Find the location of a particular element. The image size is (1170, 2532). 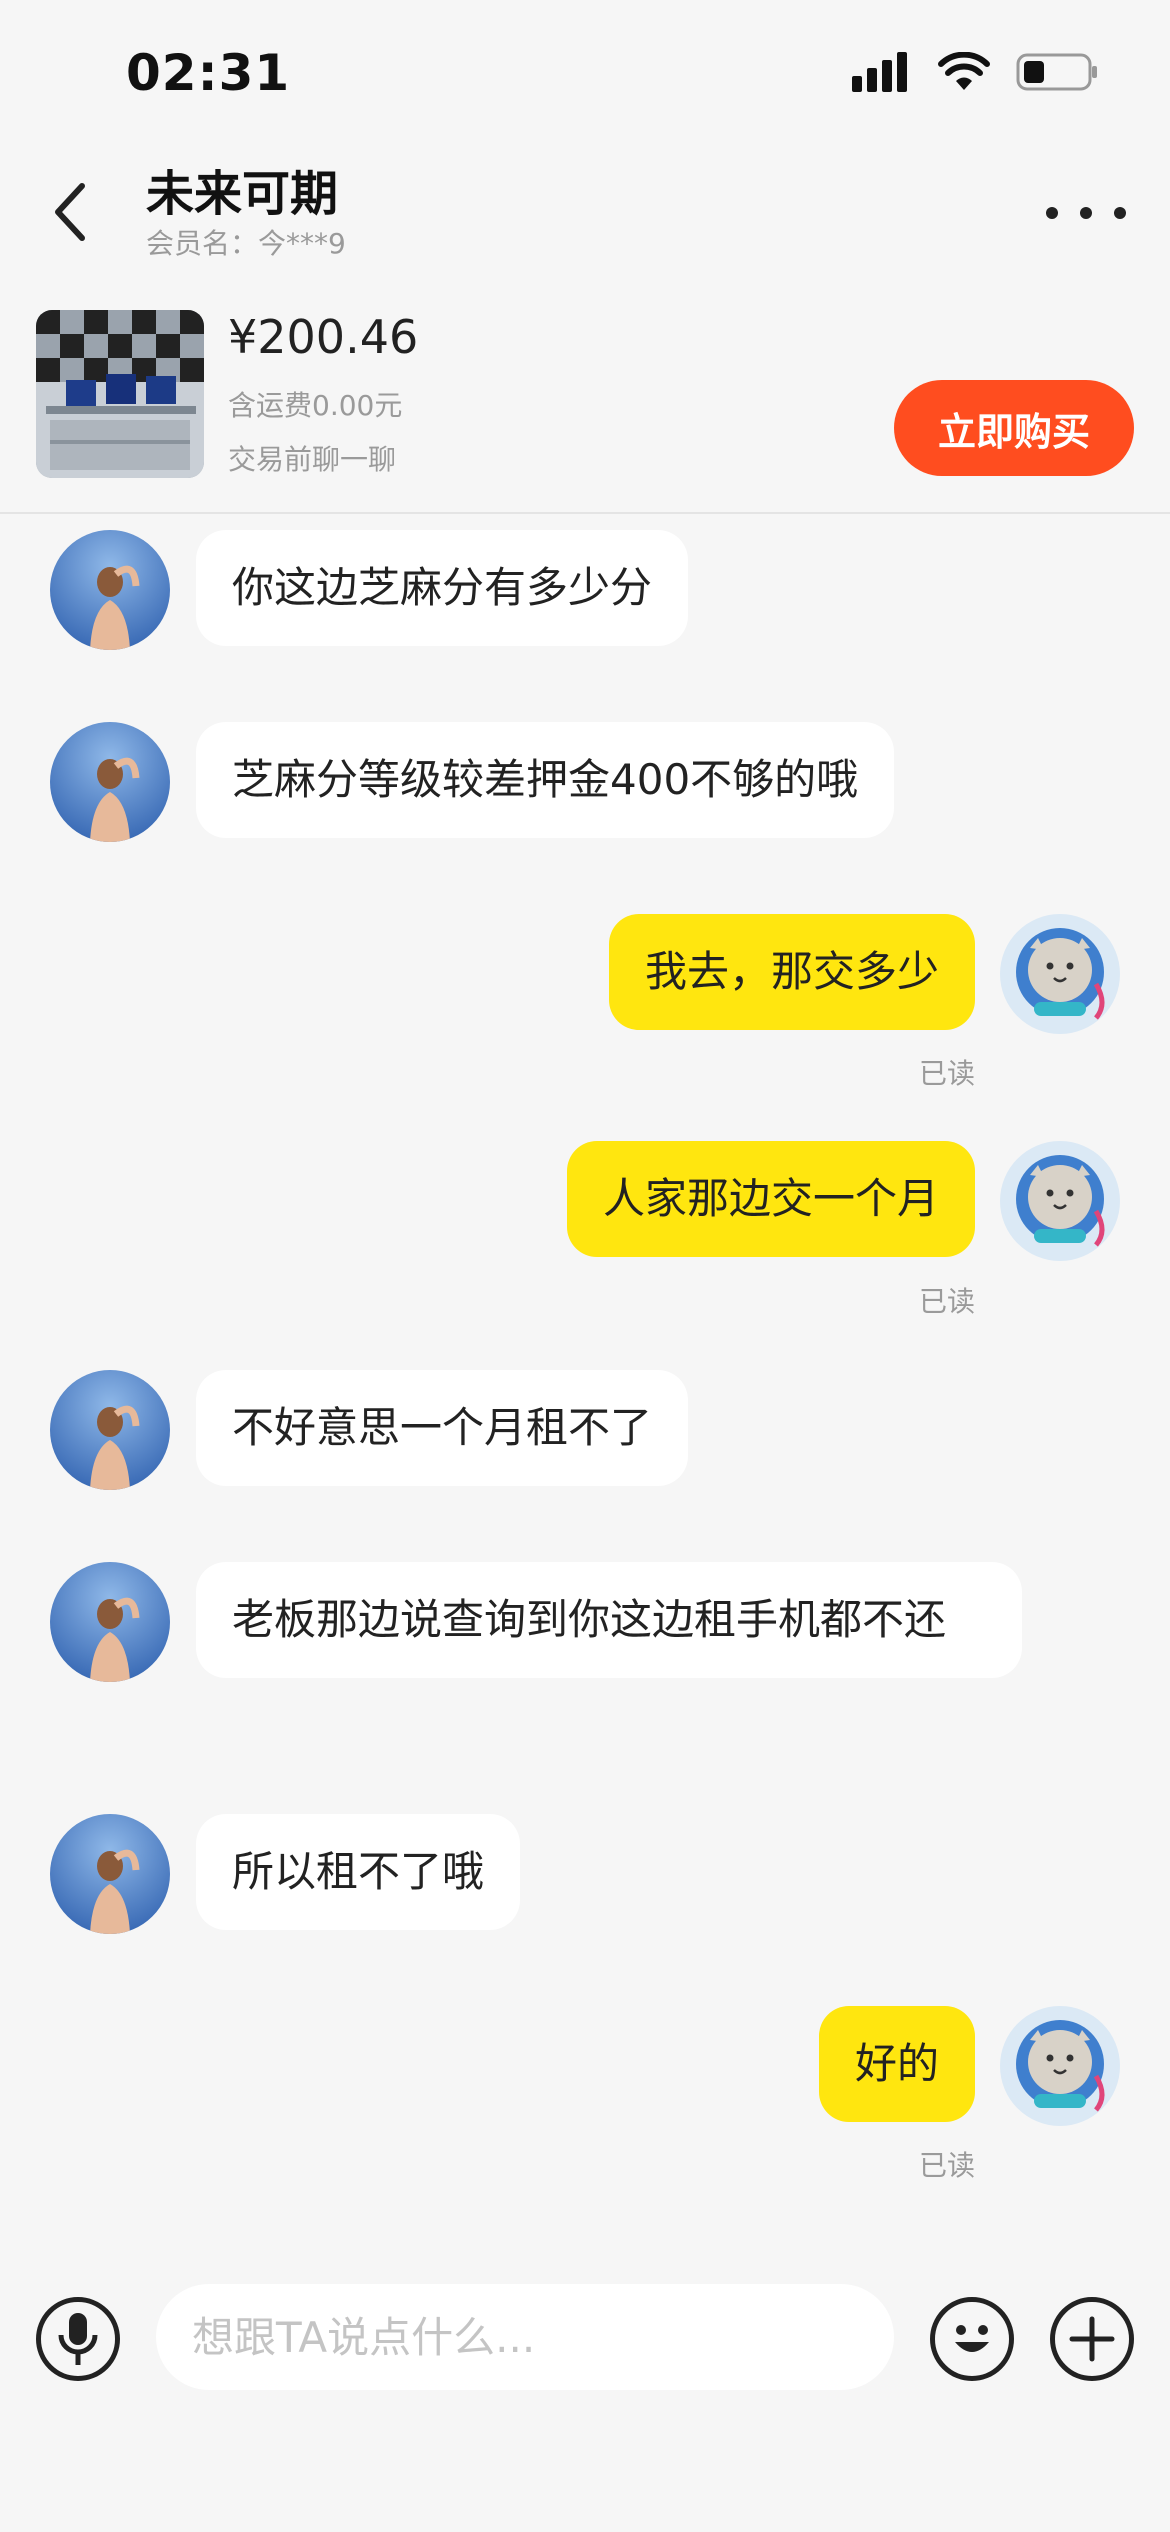

chat-header: 未来可期 会员名：今***9 is located at coordinates (585, 210).